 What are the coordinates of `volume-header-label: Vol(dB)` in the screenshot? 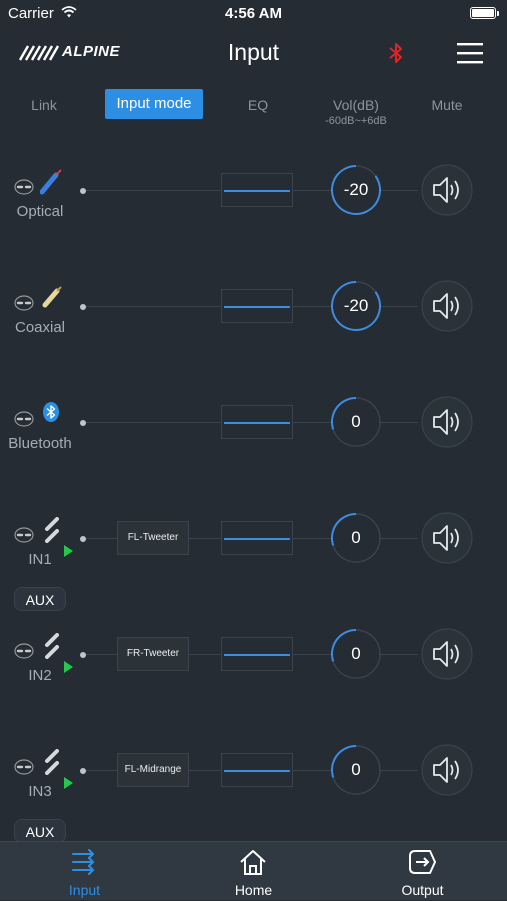 It's located at (356, 105).